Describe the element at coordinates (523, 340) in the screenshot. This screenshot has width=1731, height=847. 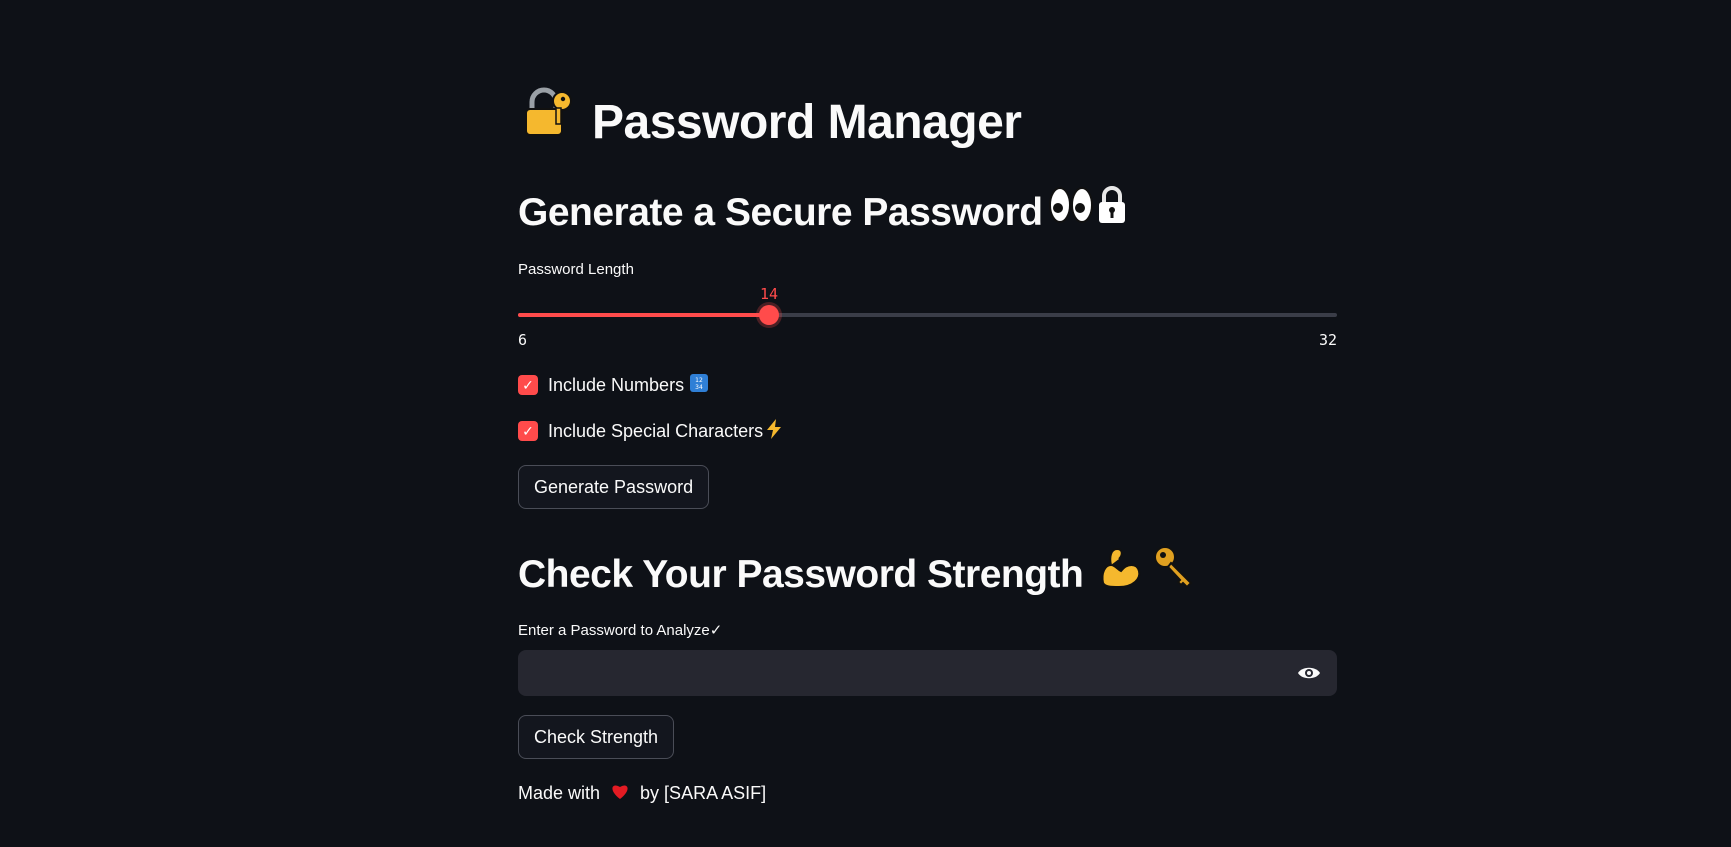
I see `slider-min-label: 6` at that location.